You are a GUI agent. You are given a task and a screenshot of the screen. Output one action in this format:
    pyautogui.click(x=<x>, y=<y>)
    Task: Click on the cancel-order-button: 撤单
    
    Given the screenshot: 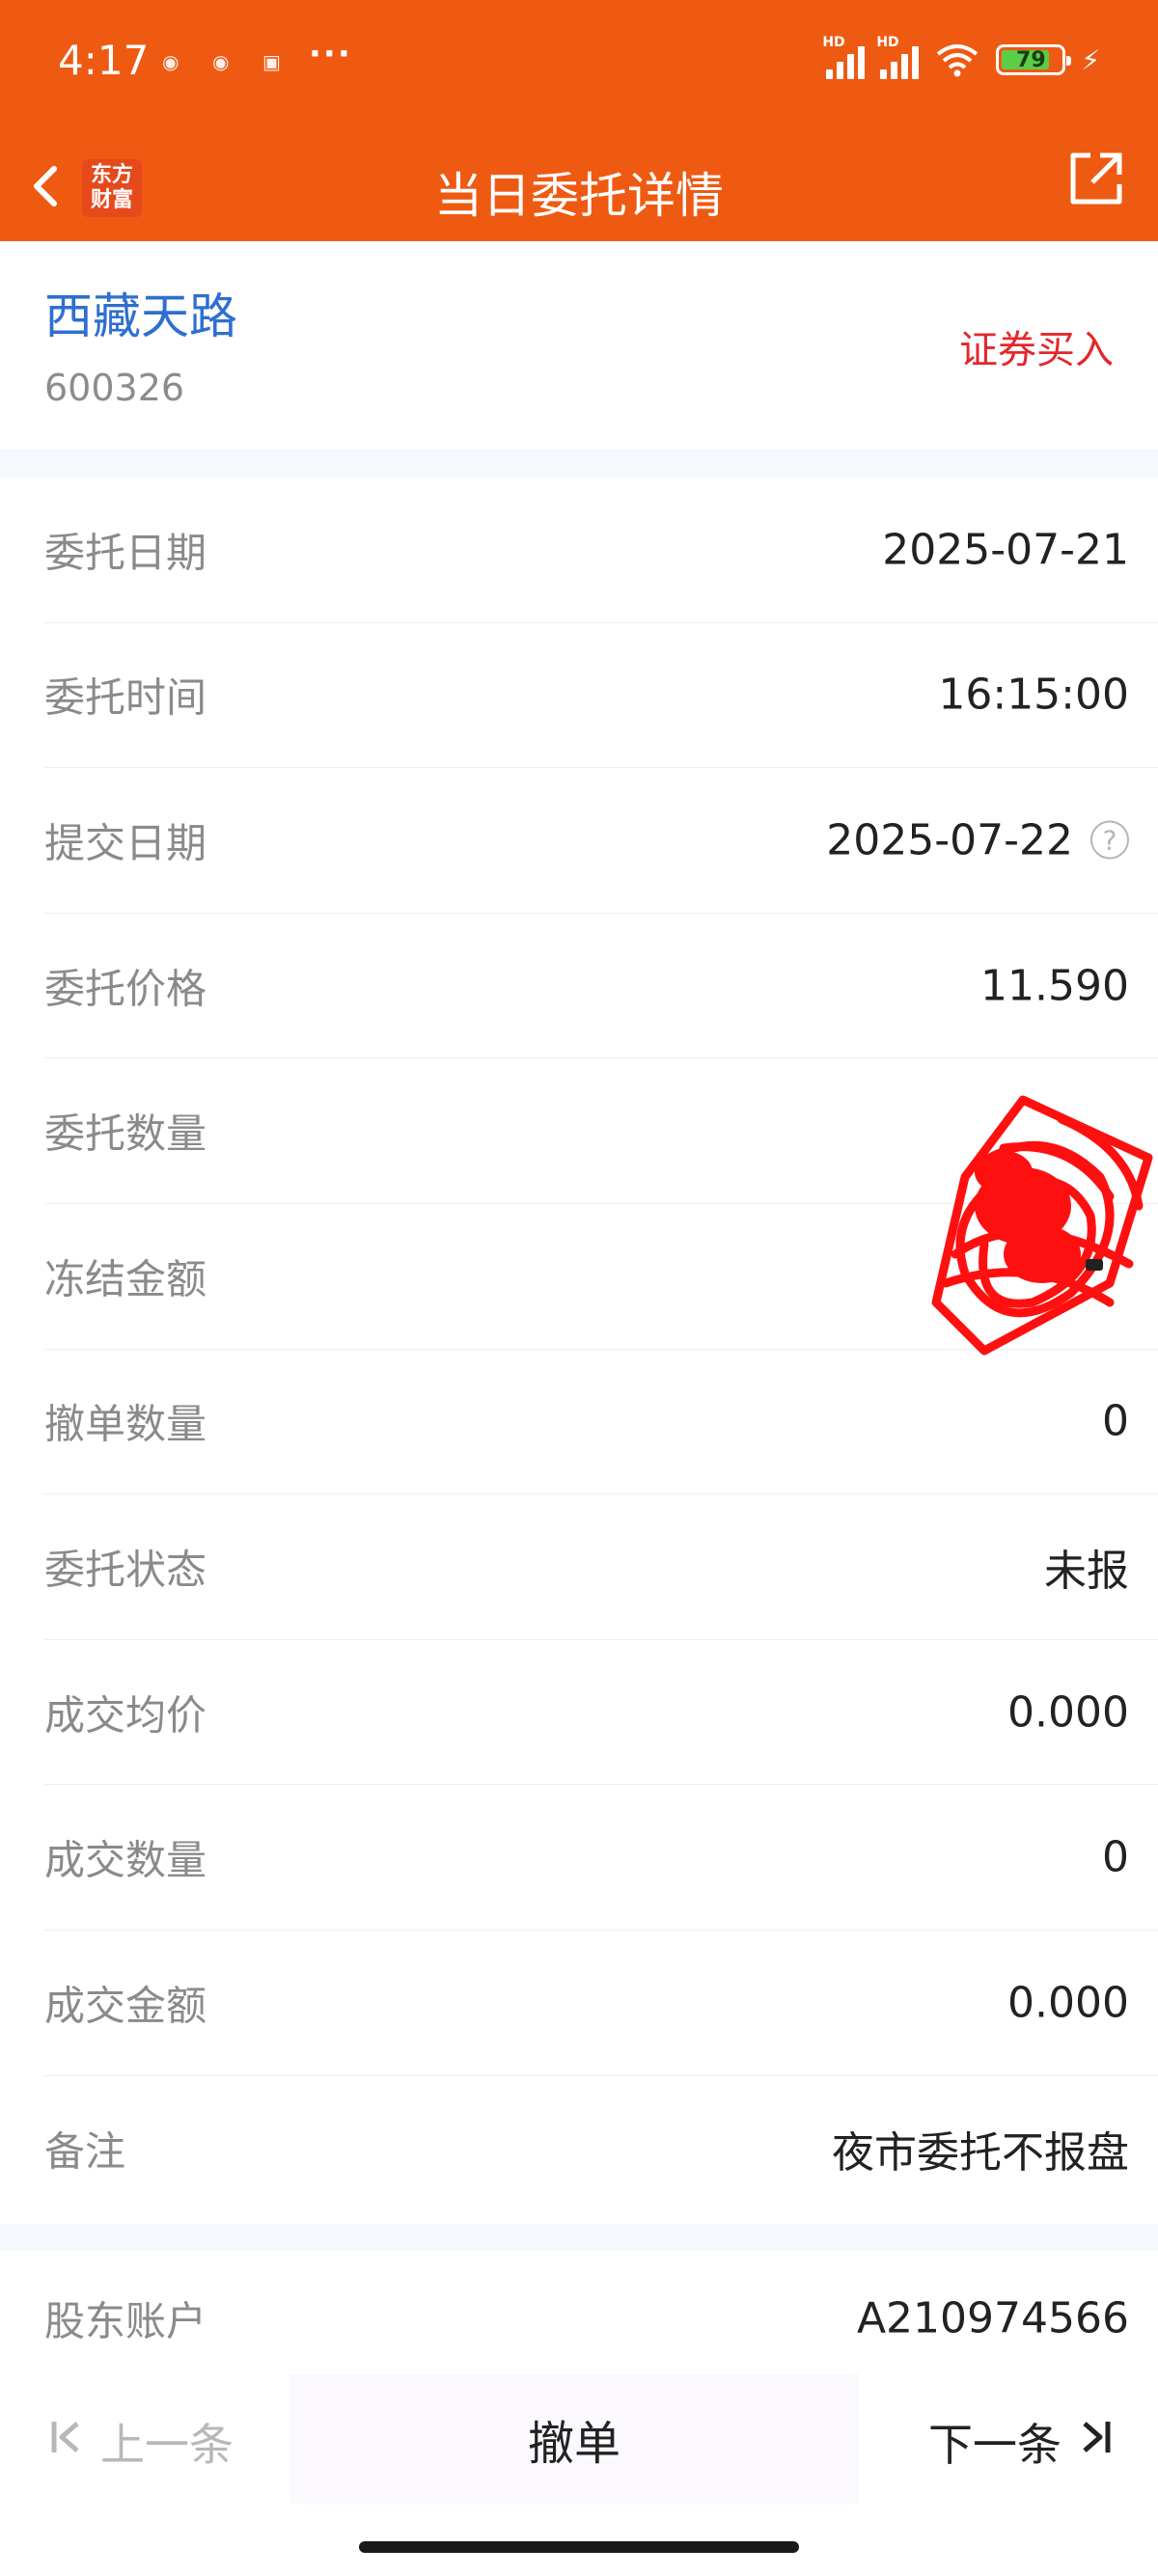 What is the action you would take?
    pyautogui.click(x=574, y=2438)
    